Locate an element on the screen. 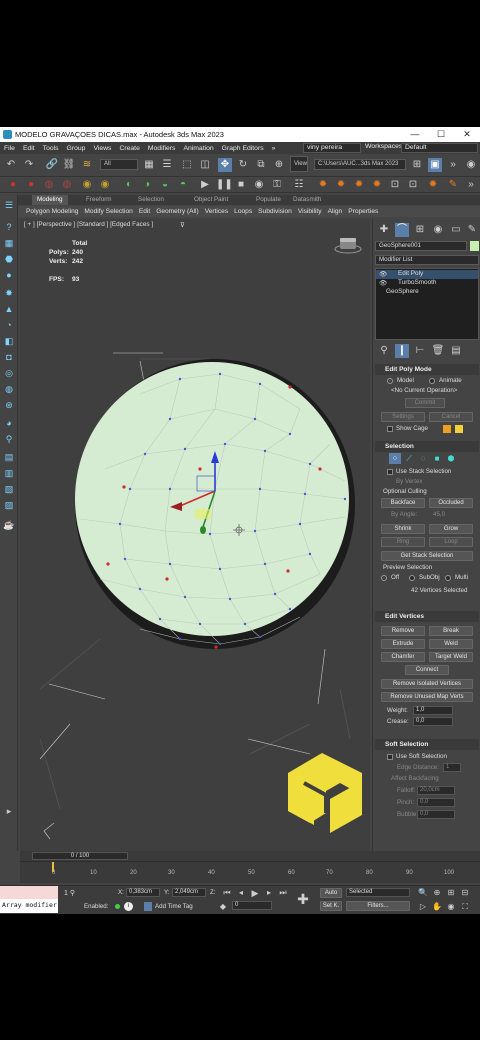  play-icon: ▶ is located at coordinates (205, 185).